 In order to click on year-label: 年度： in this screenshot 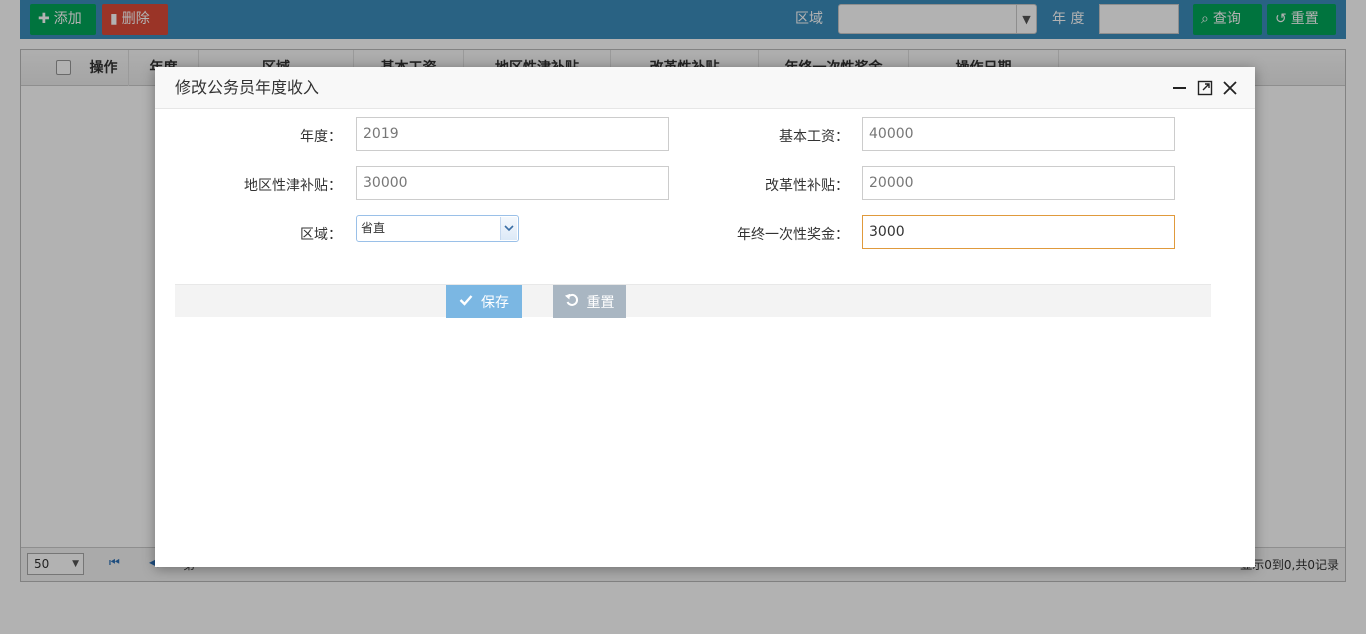, I will do `click(321, 137)`.